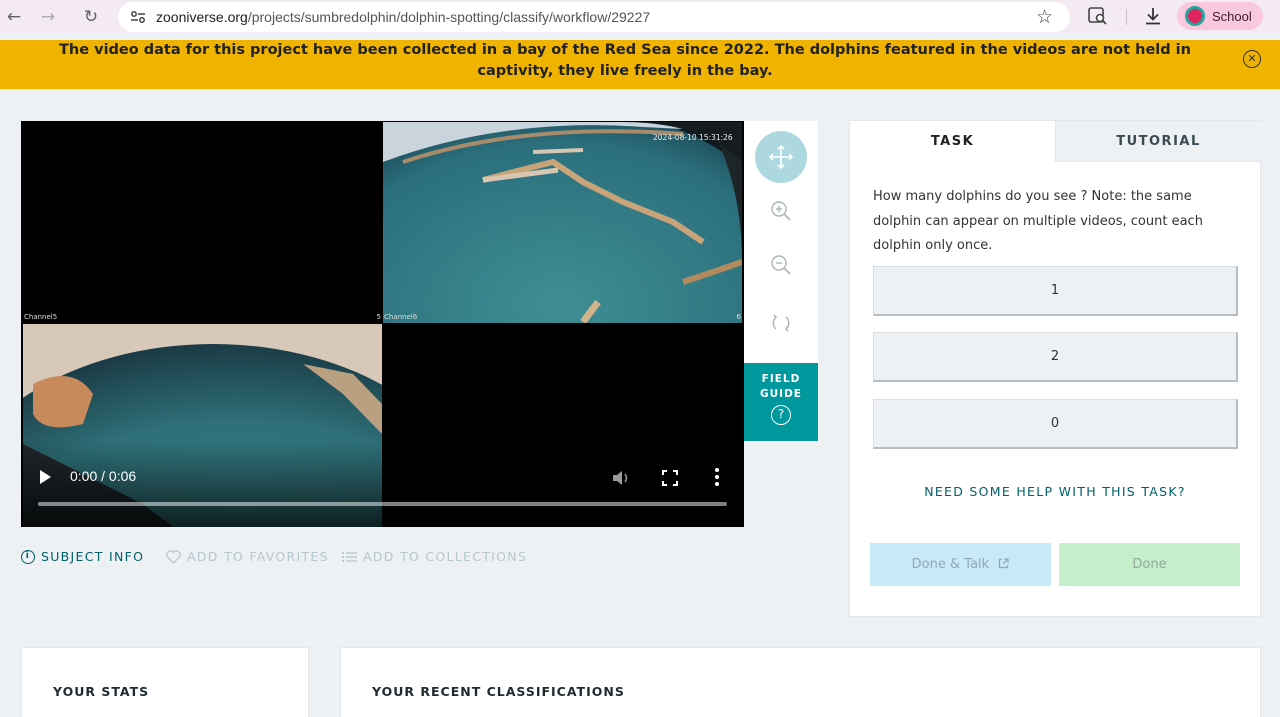 The image size is (1280, 717). Describe the element at coordinates (101, 691) in the screenshot. I see `your-stats-title: YOUR STATS` at that location.